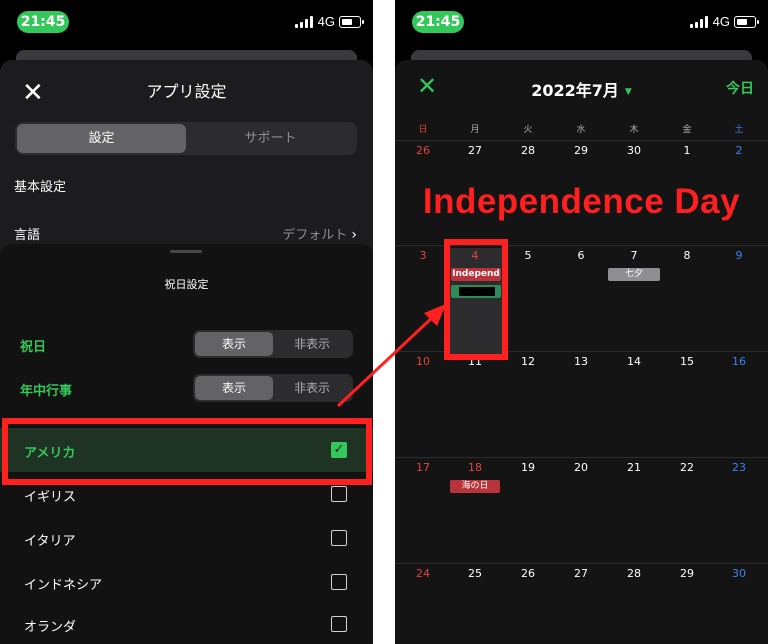  I want to click on day-cell: 1, so click(687, 150).